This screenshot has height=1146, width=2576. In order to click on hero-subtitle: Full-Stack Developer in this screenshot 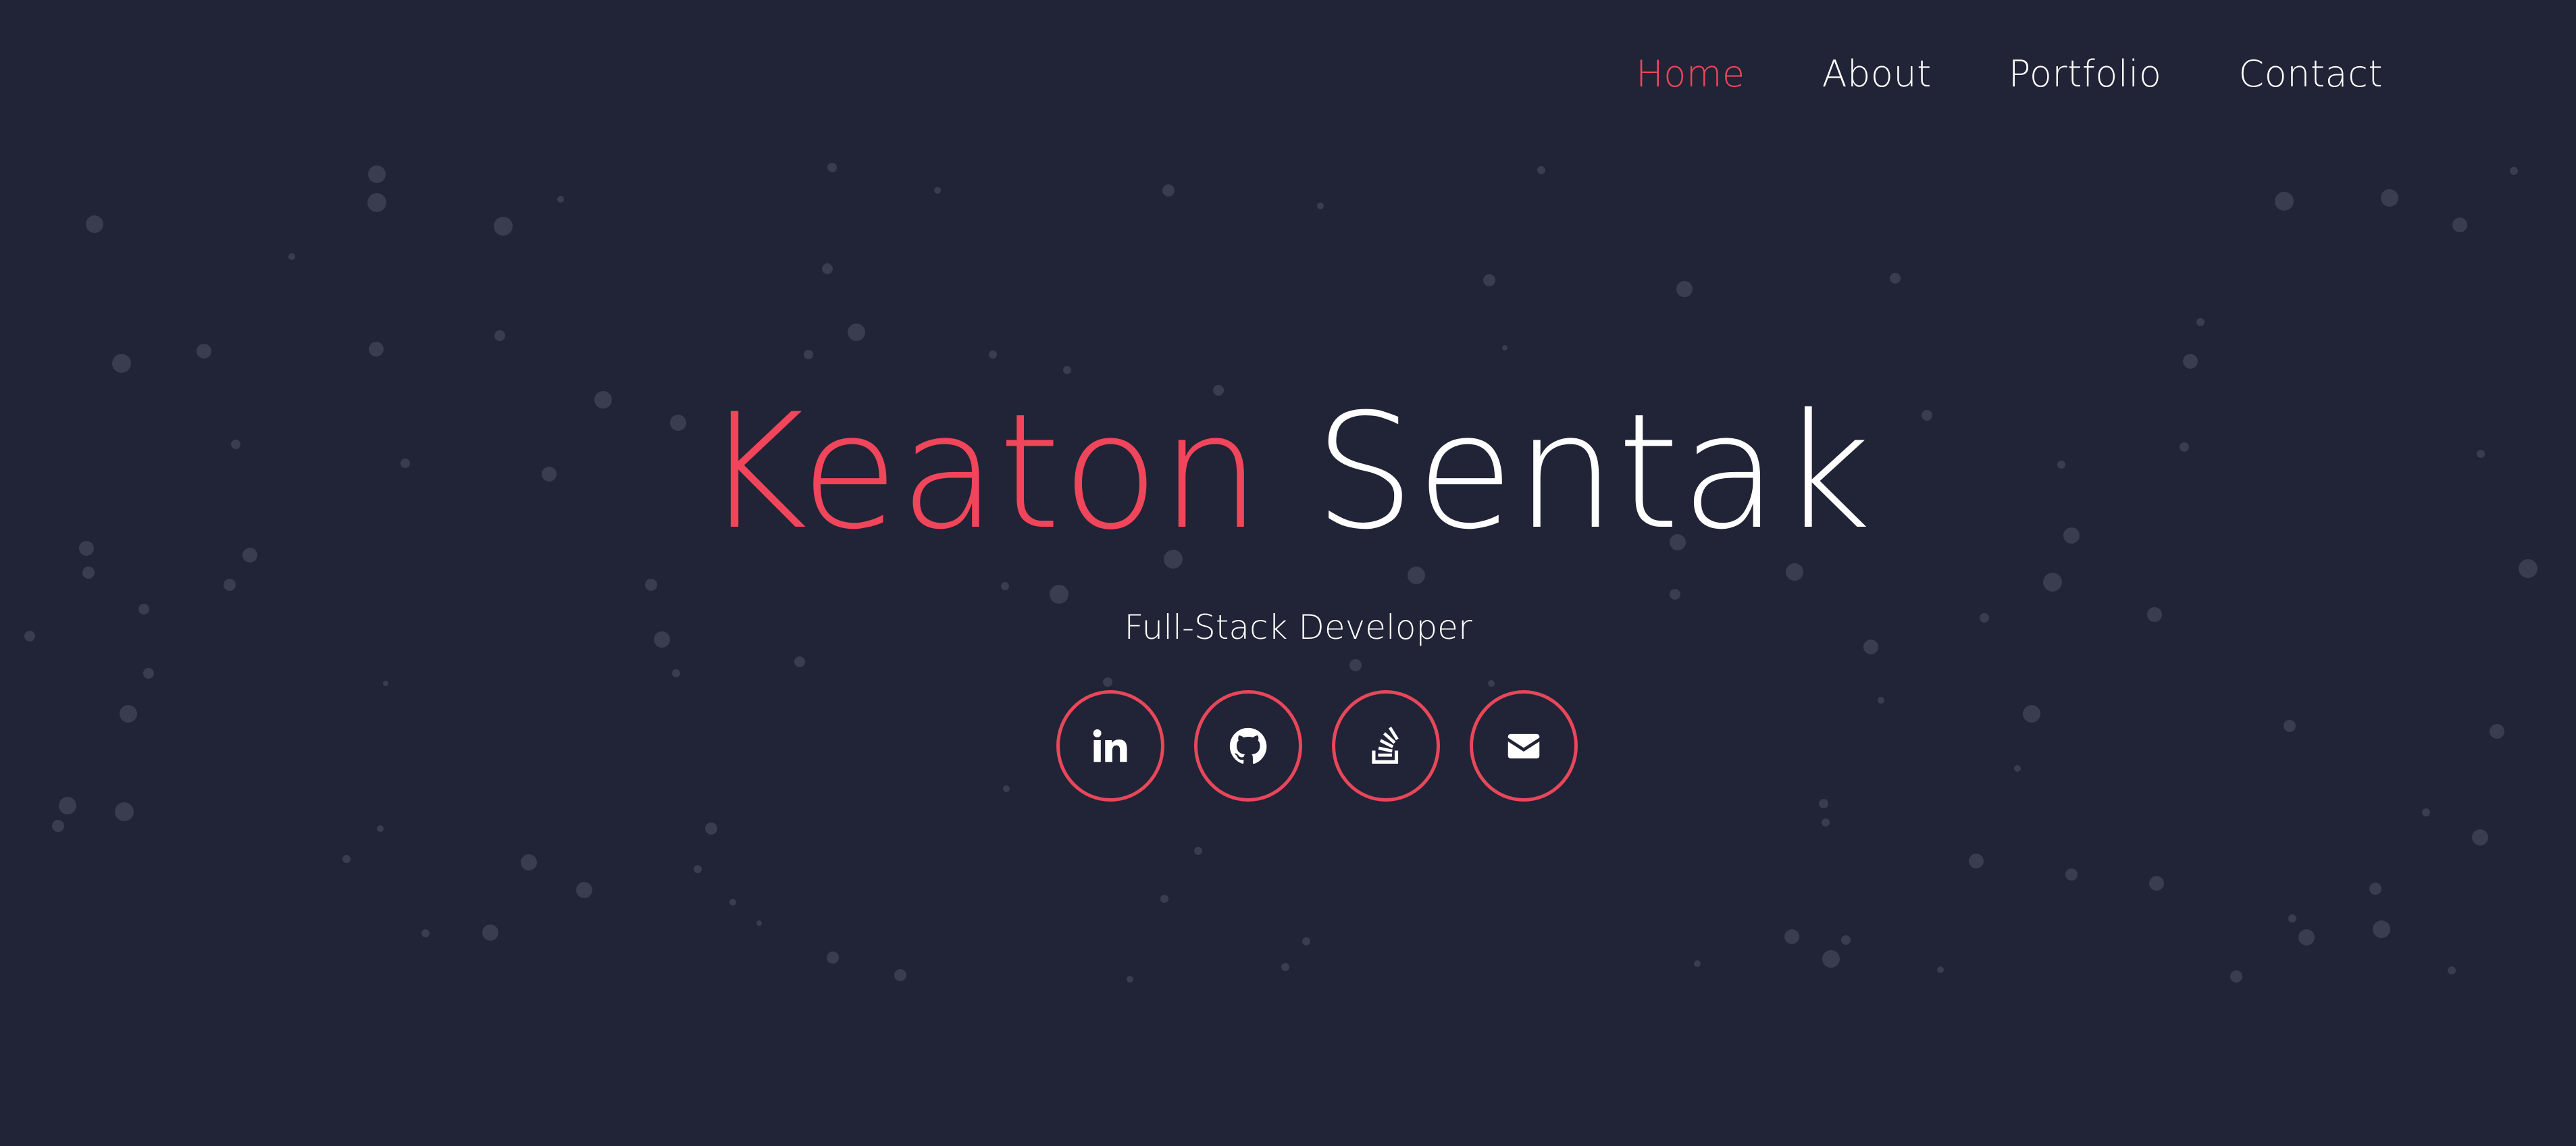, I will do `click(1298, 627)`.